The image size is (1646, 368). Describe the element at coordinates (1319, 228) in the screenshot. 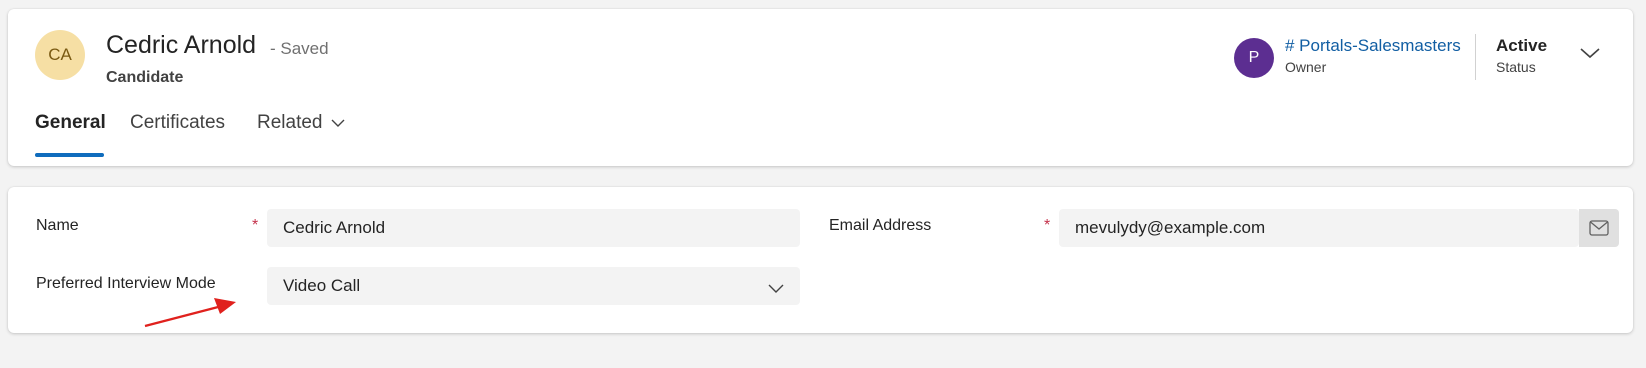

I see `email-input: mevulydy@example.com` at that location.